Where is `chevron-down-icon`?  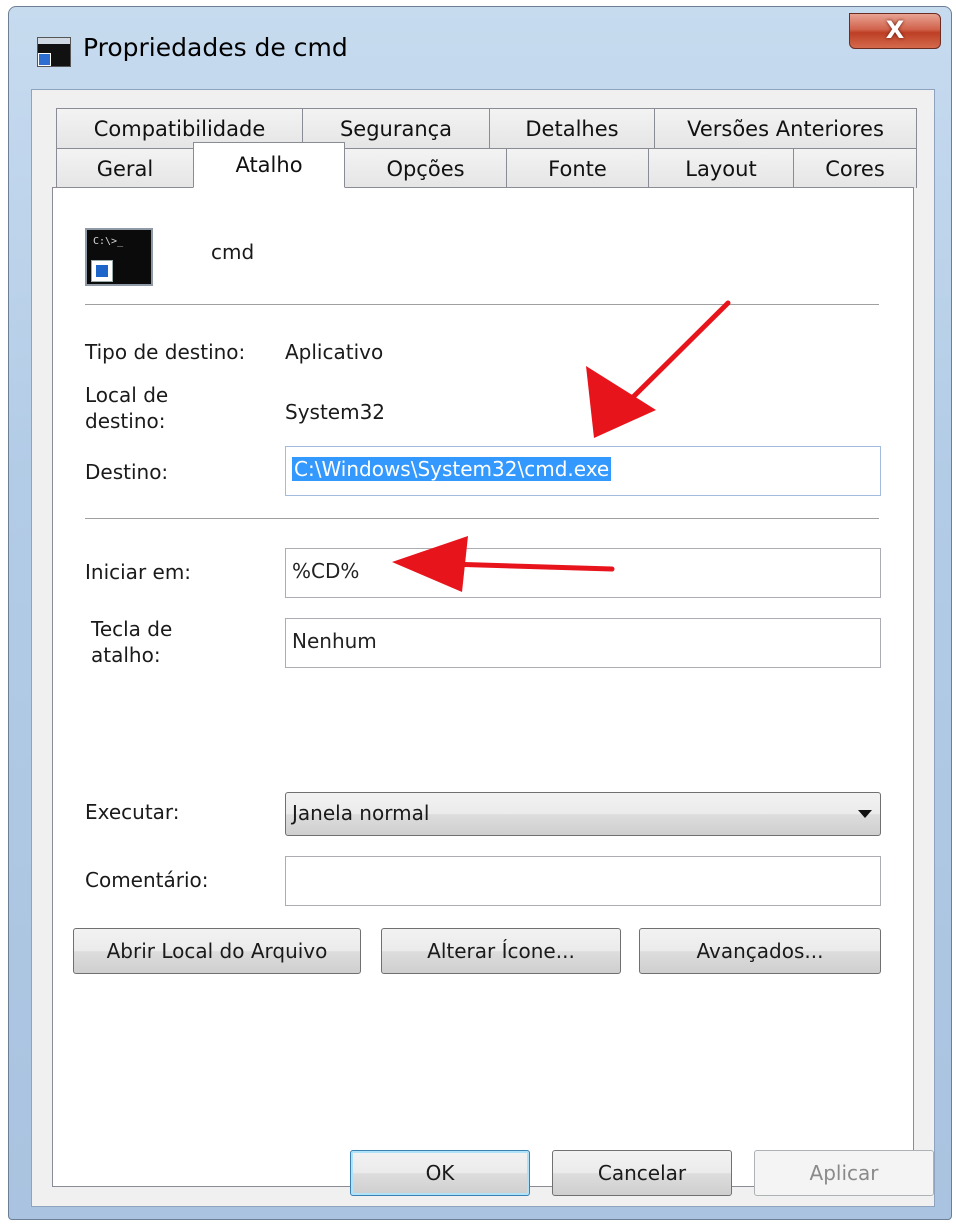 chevron-down-icon is located at coordinates (865, 814).